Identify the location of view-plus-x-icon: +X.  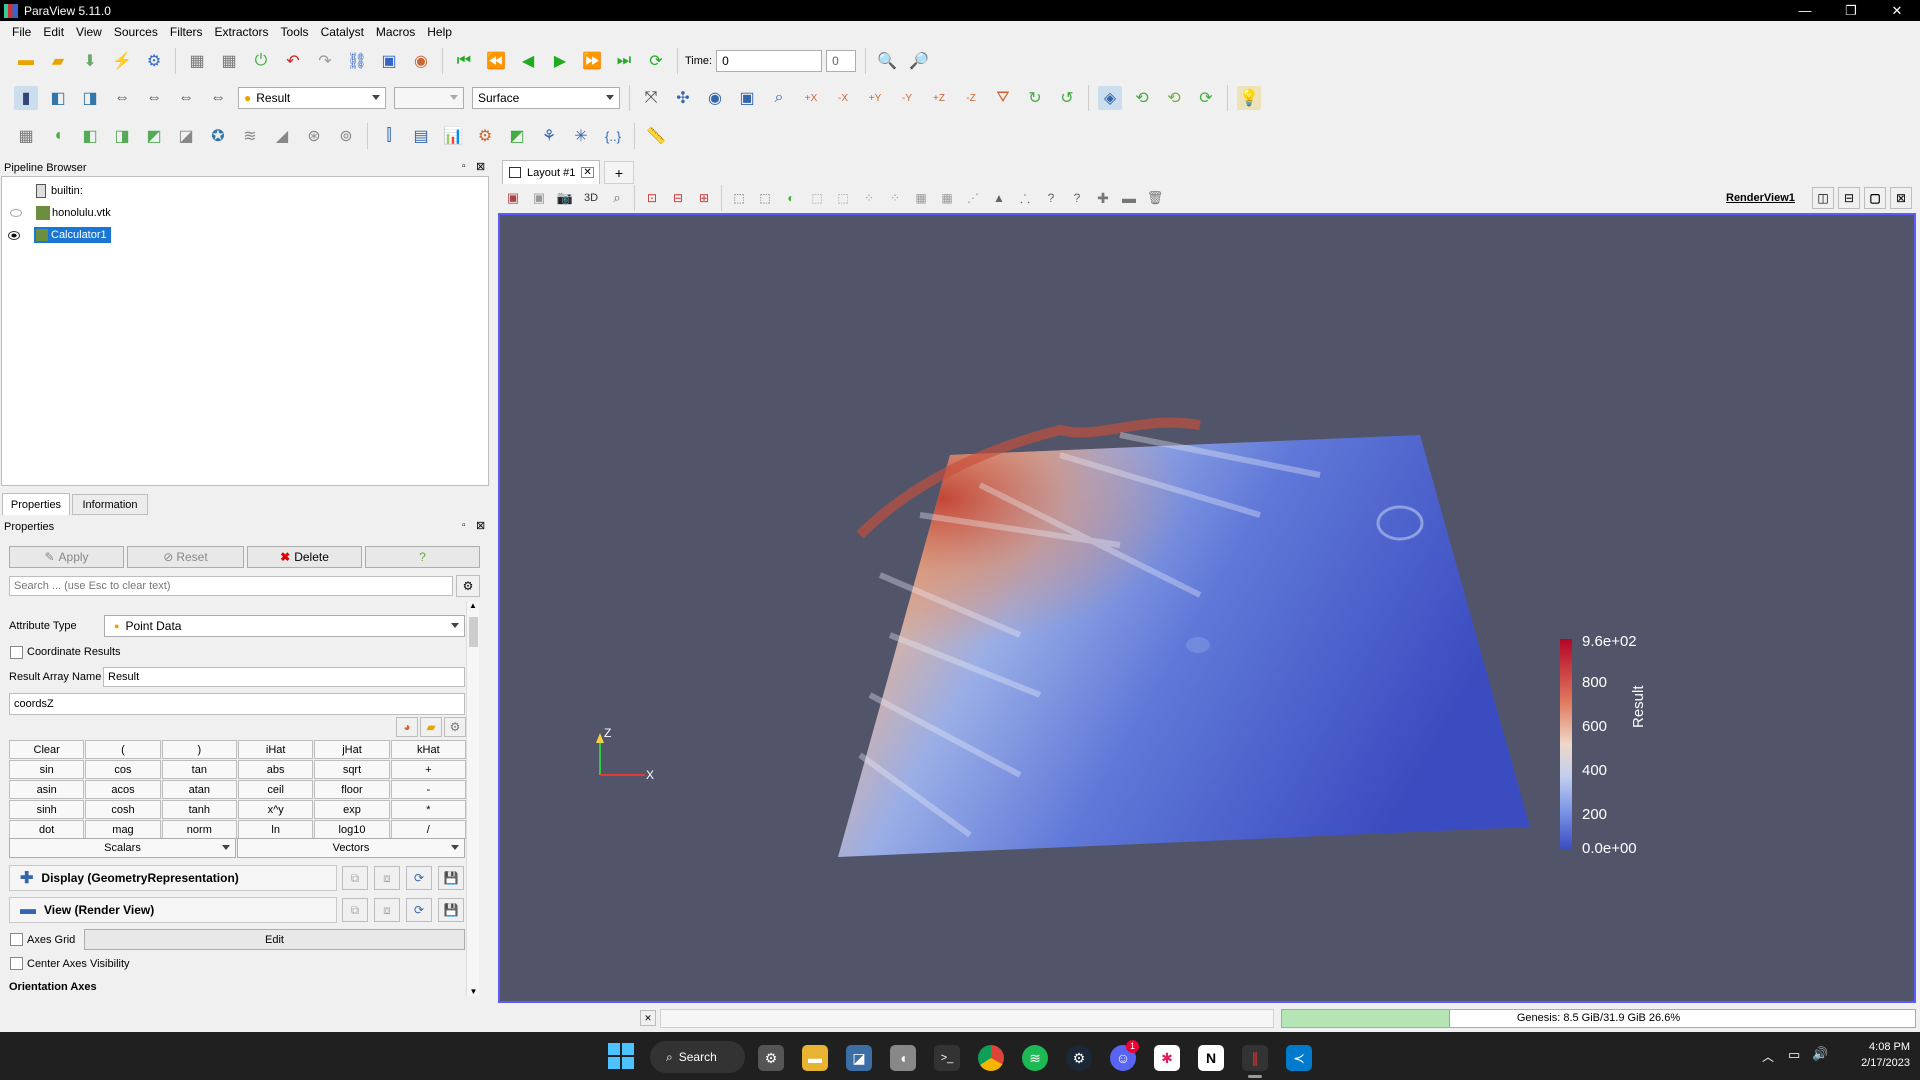
(811, 98).